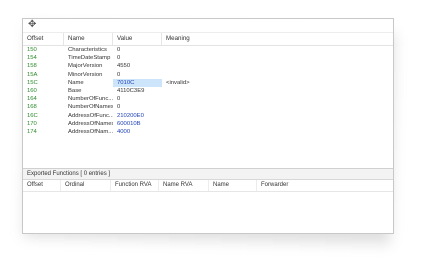 This screenshot has height=260, width=422. Describe the element at coordinates (32, 82) in the screenshot. I see `cell-offset: 15C` at that location.